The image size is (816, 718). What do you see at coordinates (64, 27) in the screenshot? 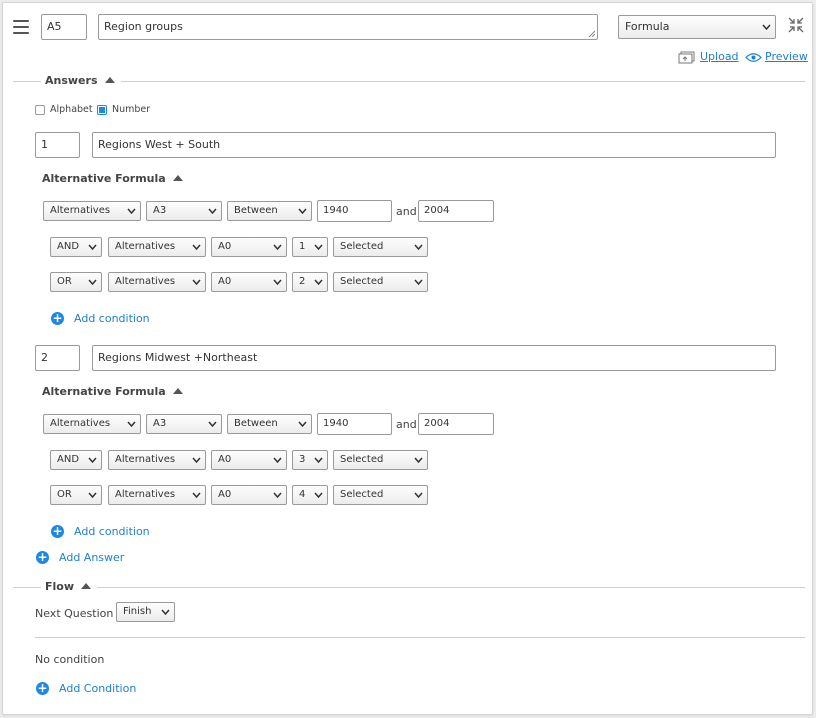
I see `question-code-input: A5` at bounding box center [64, 27].